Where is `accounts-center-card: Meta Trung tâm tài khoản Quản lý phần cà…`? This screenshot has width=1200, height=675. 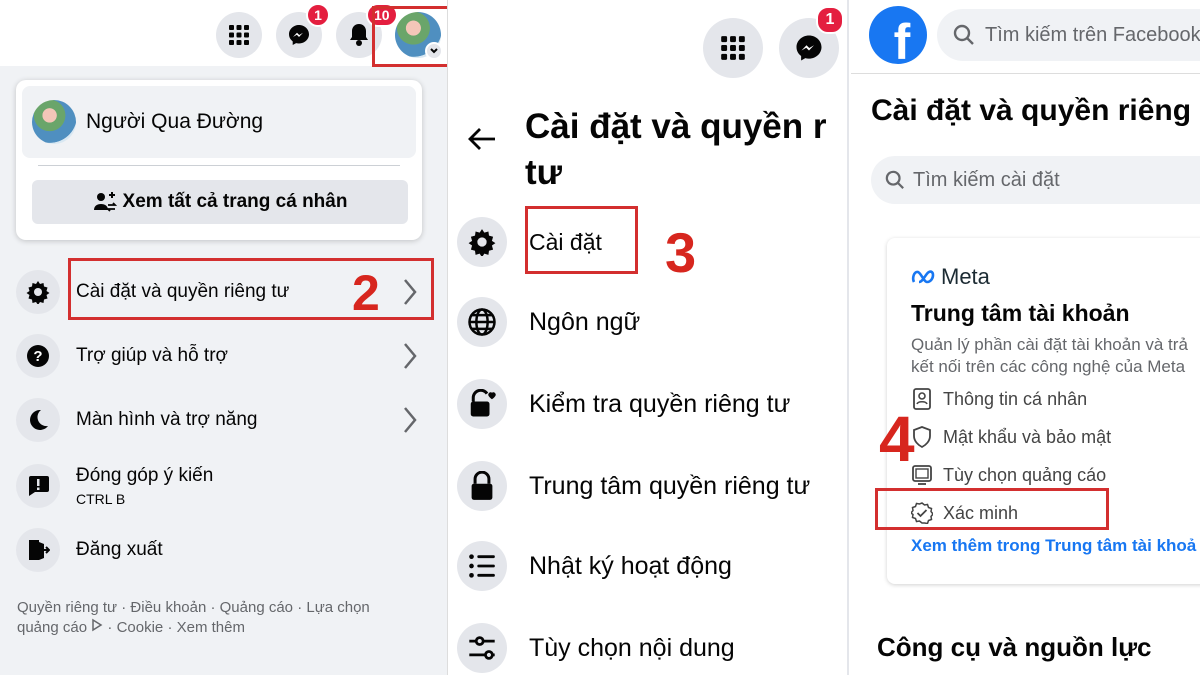 accounts-center-card: Meta Trung tâm tài khoản Quản lý phần cà… is located at coordinates (1043, 411).